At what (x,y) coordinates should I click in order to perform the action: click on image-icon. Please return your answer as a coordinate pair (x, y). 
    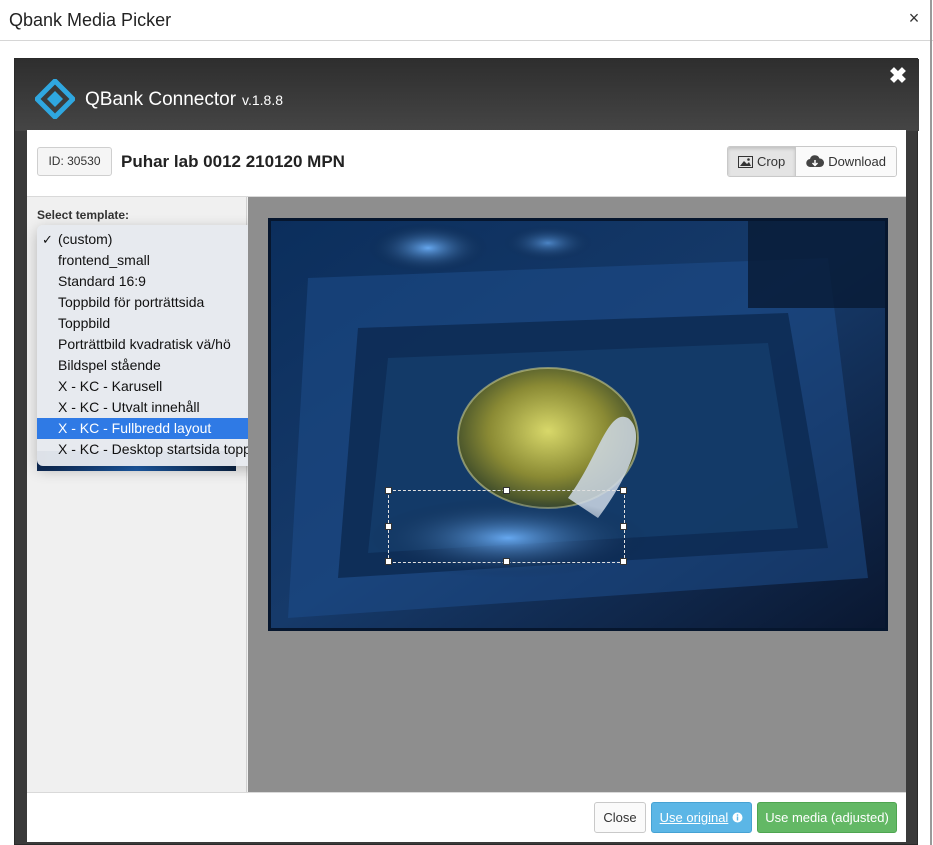
    Looking at the image, I should click on (745, 161).